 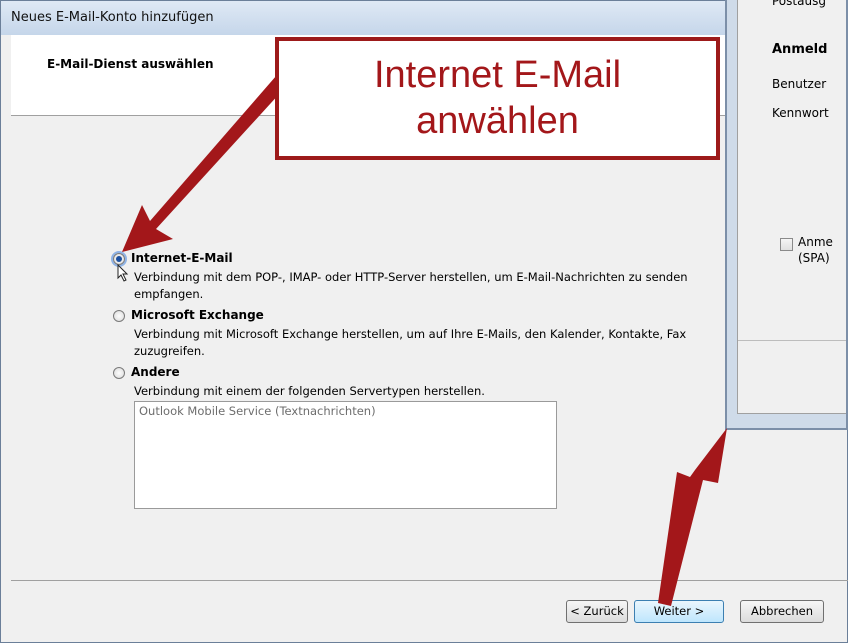 I want to click on annotation-line-1: Internet E-Mail, so click(x=497, y=75).